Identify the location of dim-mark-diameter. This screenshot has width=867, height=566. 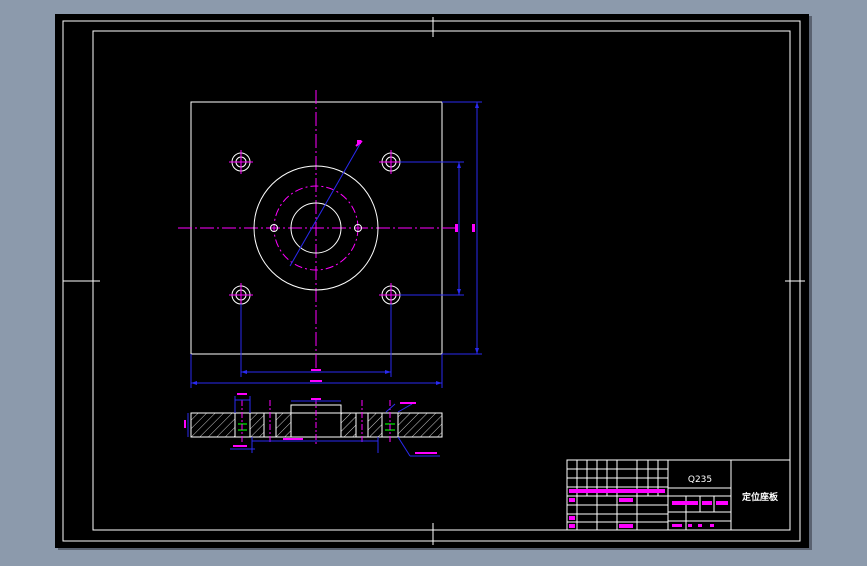
(359, 142).